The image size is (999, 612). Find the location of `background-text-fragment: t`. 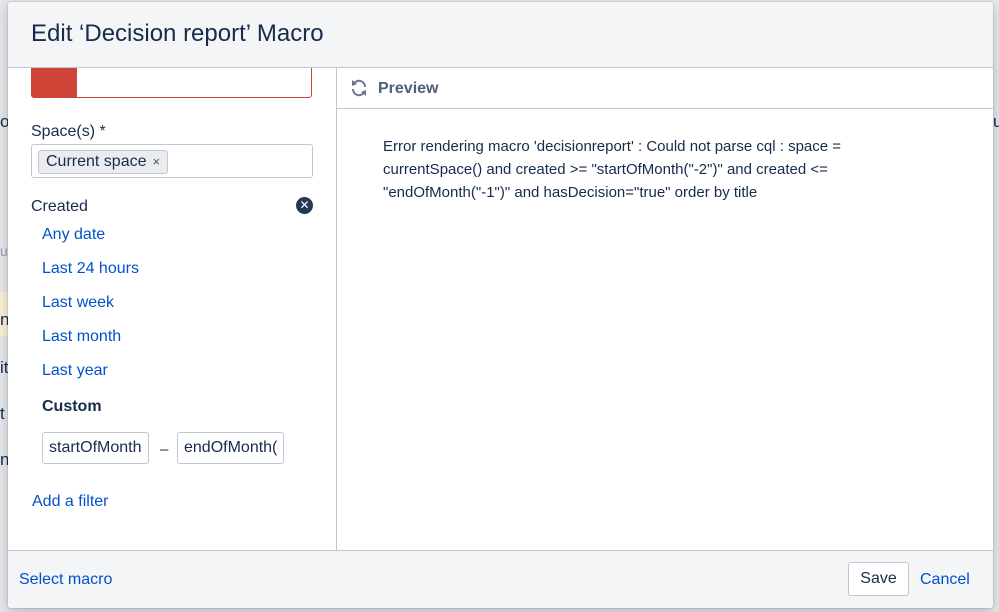

background-text-fragment: t is located at coordinates (2, 413).